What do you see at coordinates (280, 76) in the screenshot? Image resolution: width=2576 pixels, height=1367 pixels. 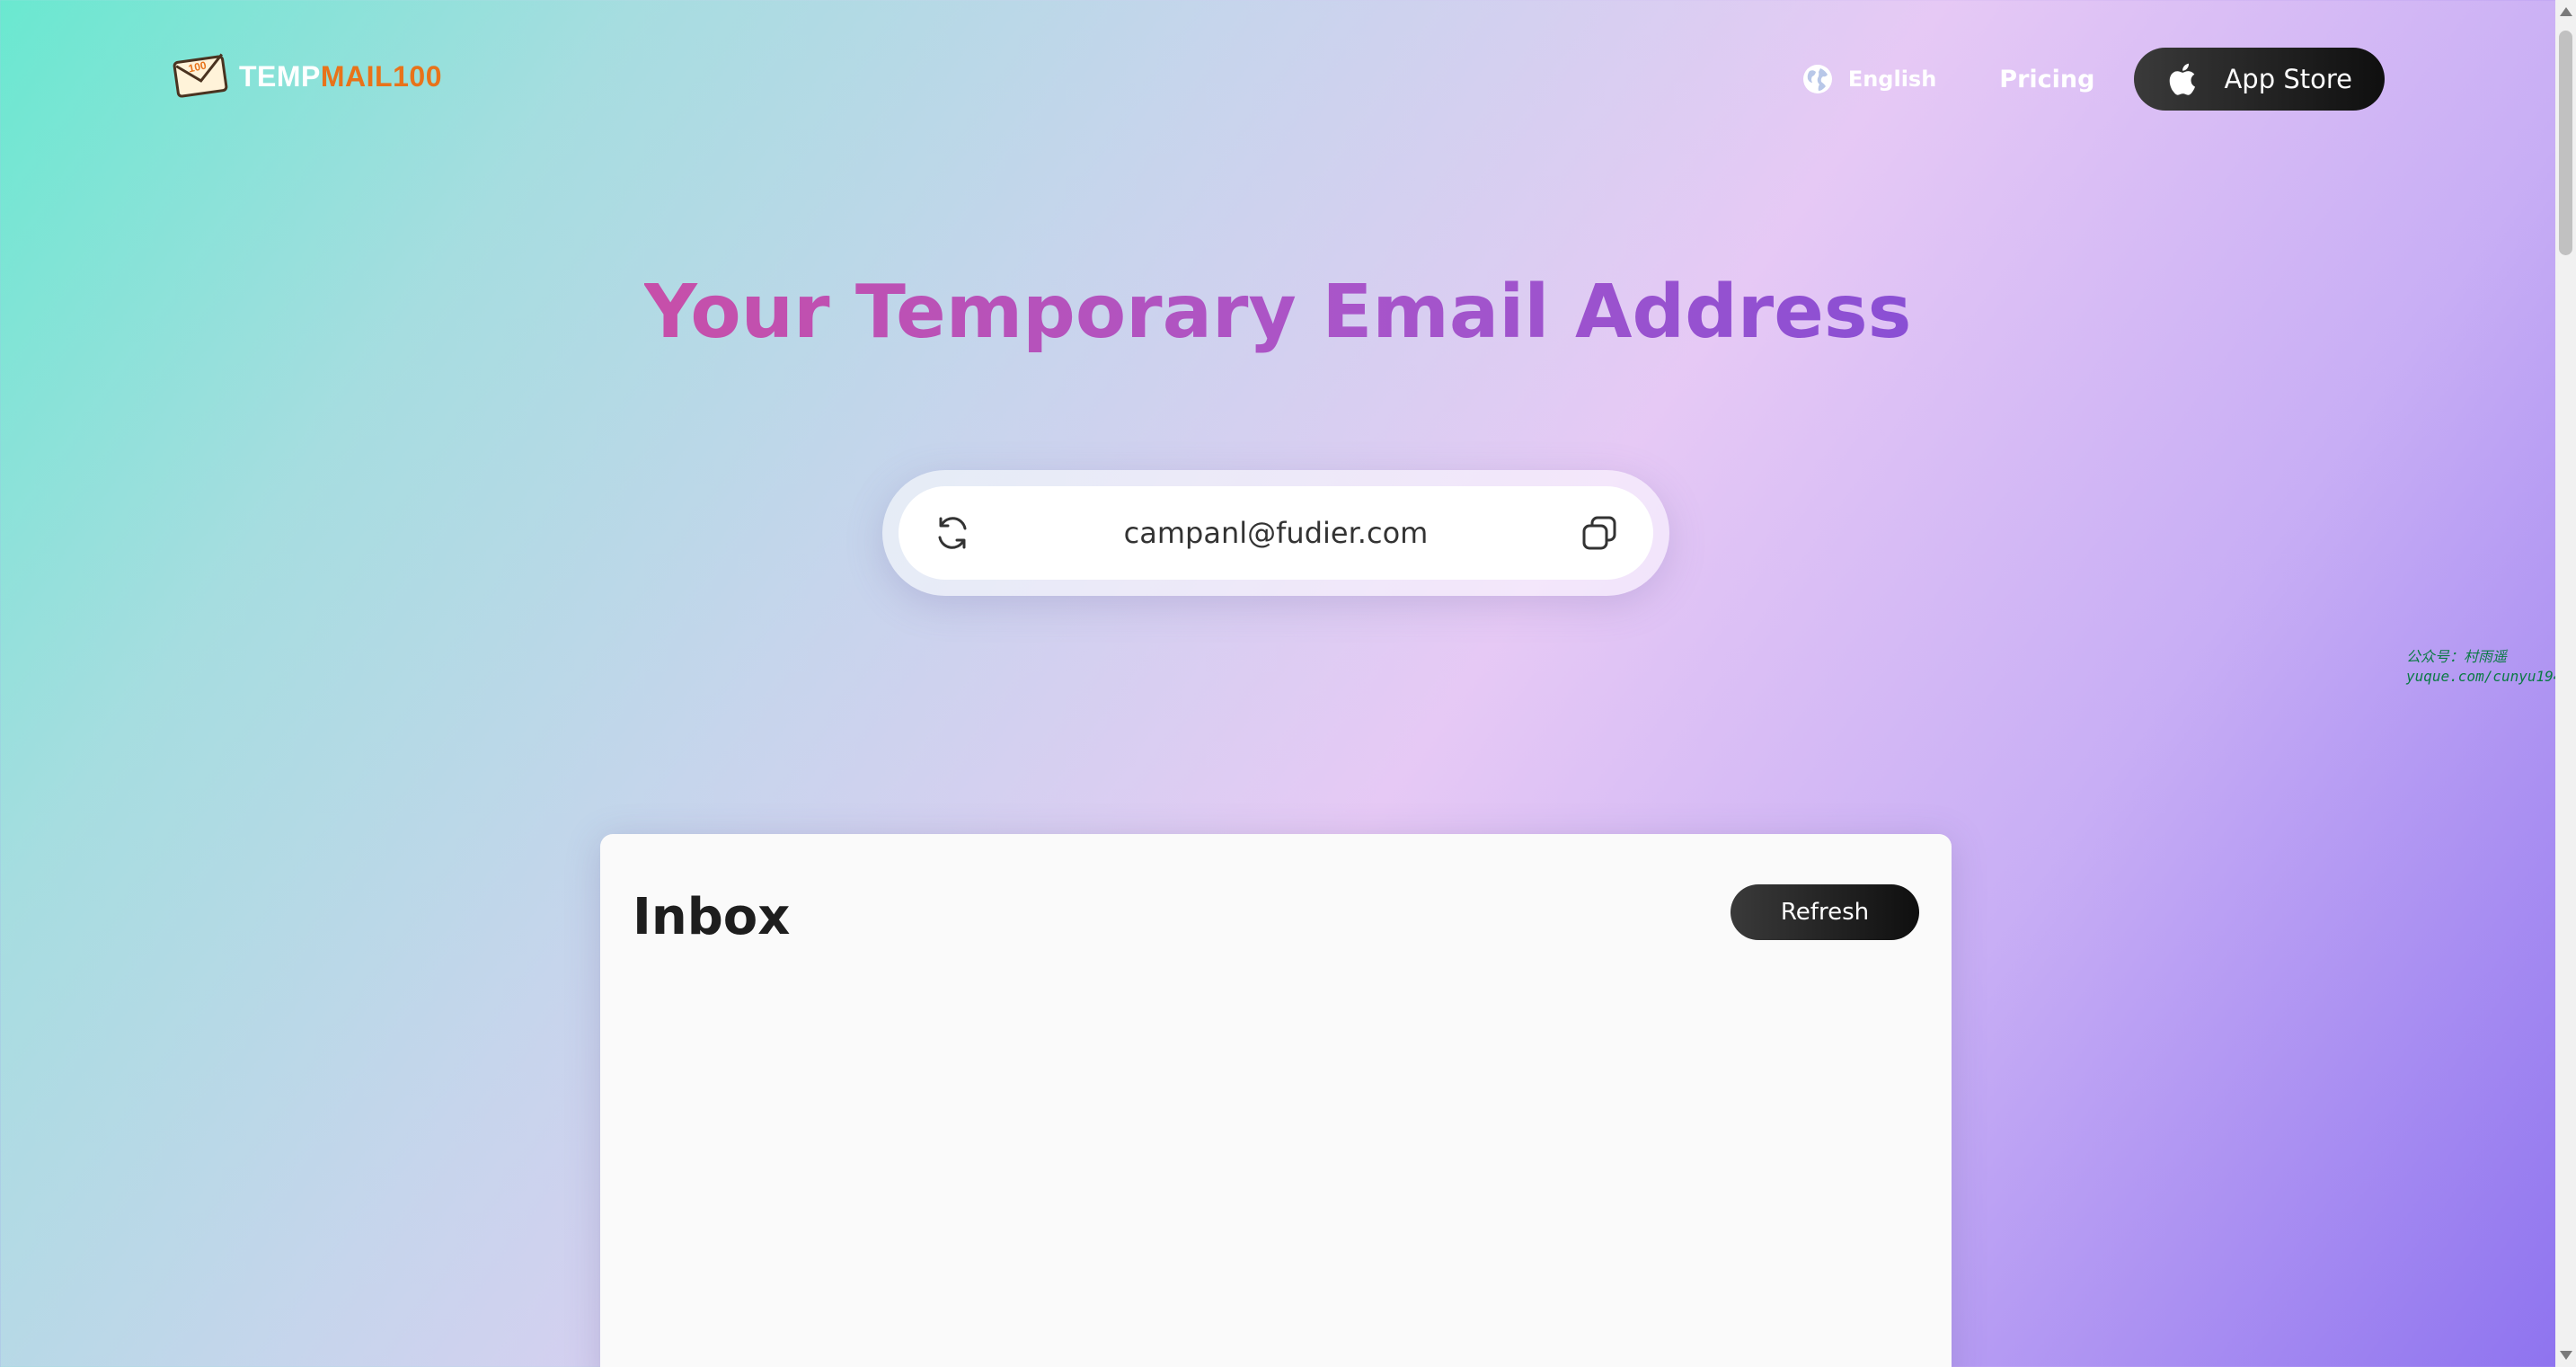 I see `logo-text-temp: TEMP` at bounding box center [280, 76].